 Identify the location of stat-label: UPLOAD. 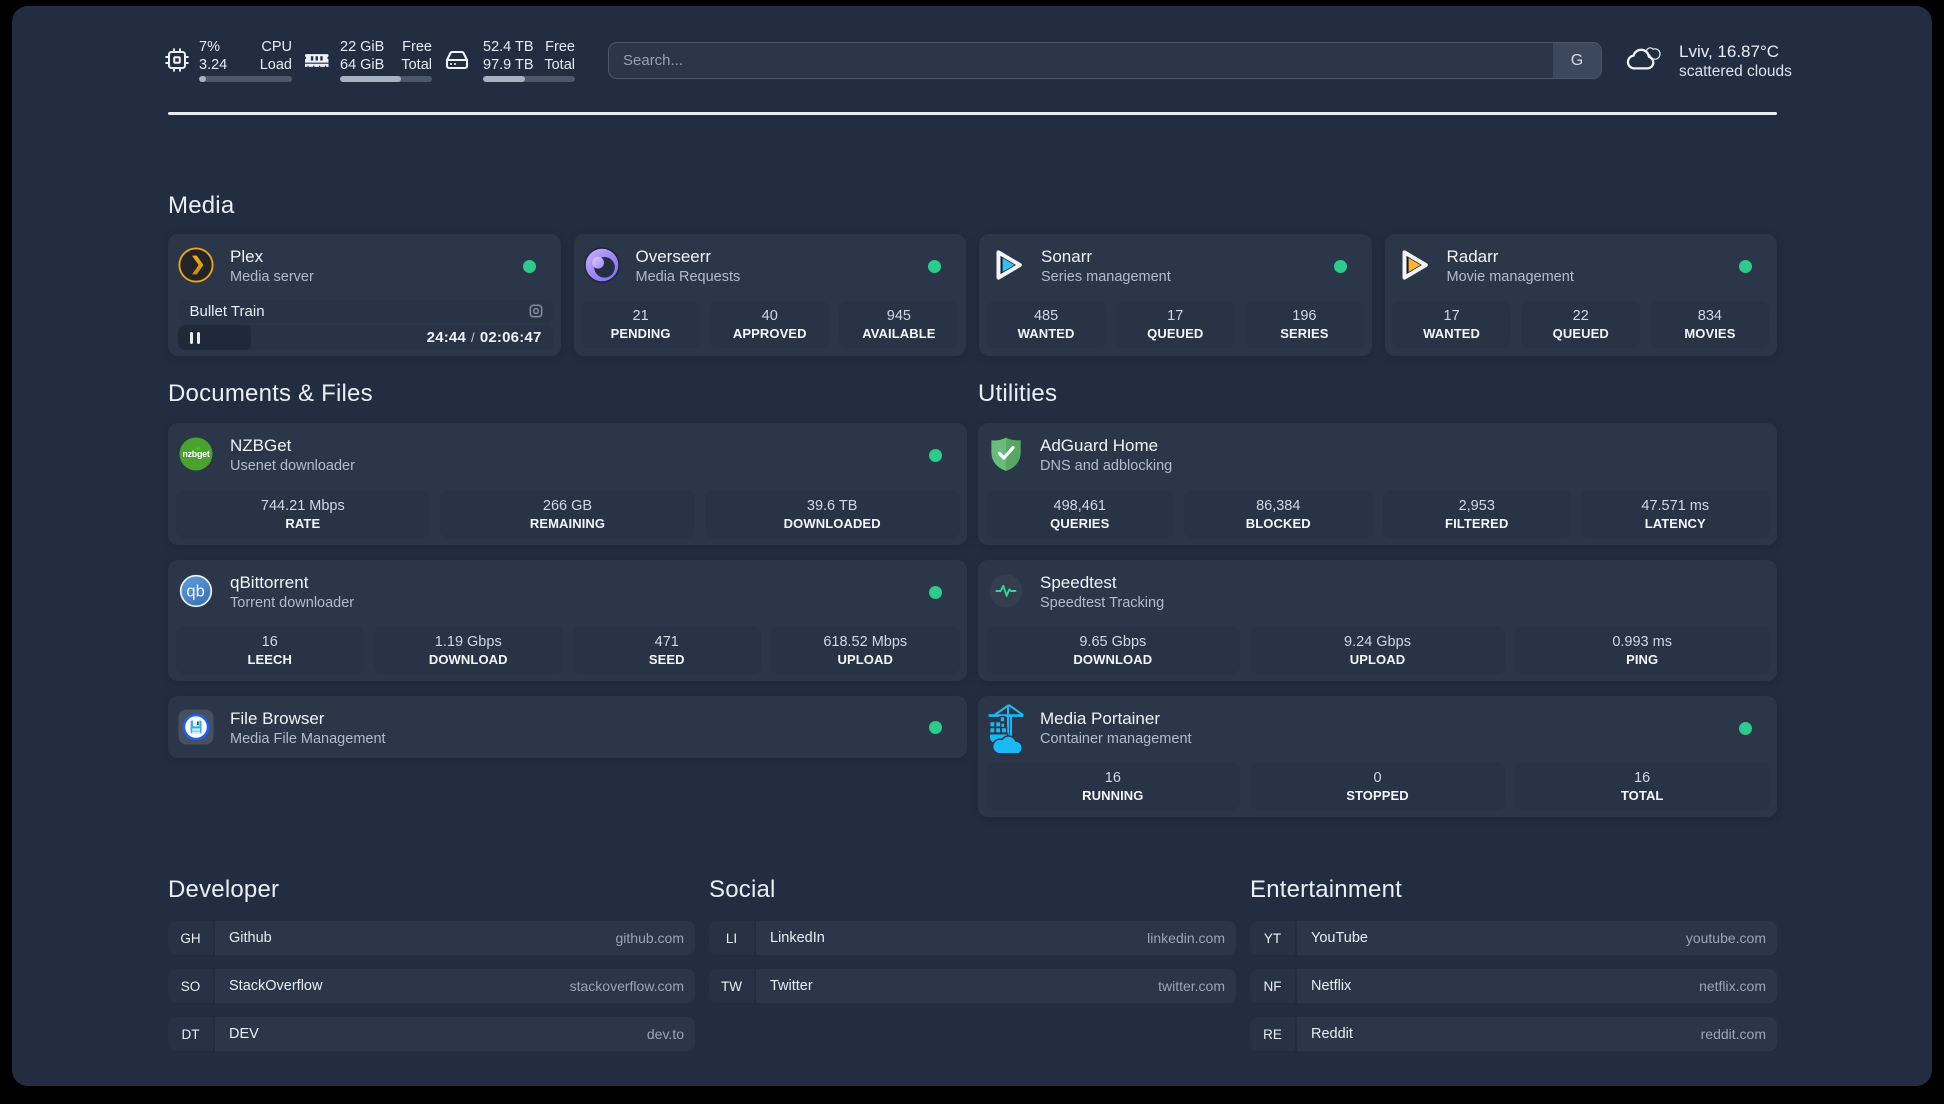
(865, 659).